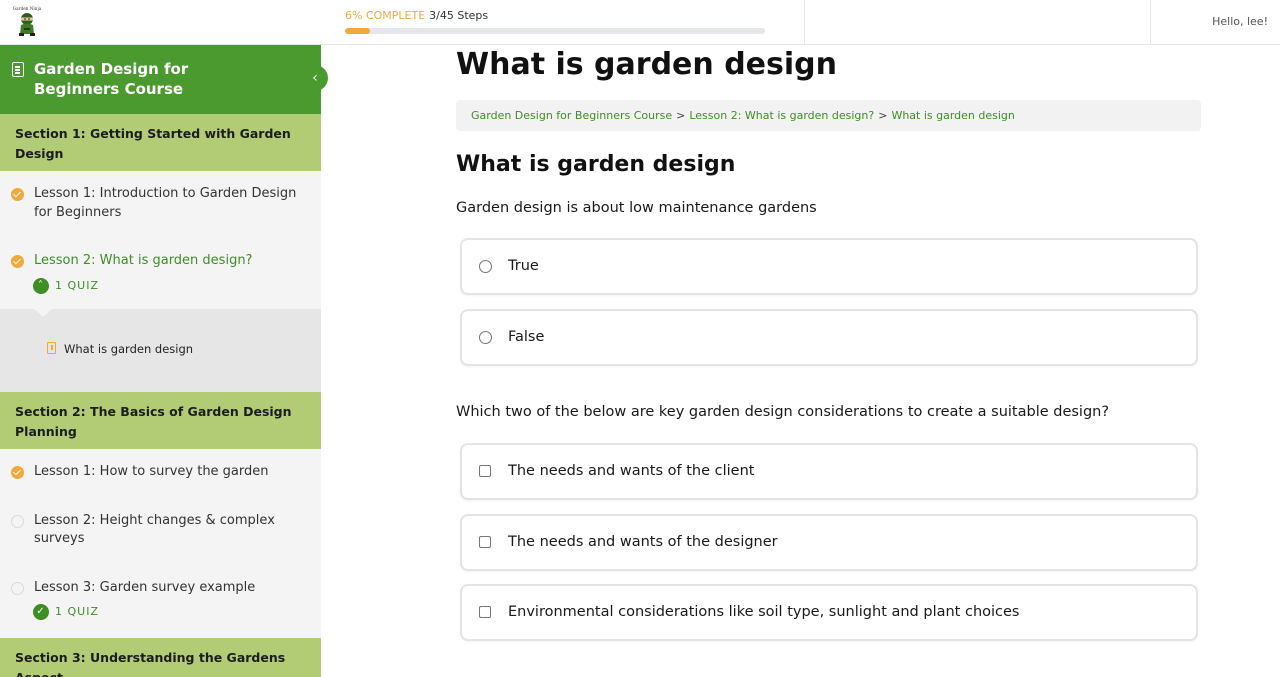 The width and height of the screenshot is (1280, 677). I want to click on collapse-sidebar-button: ‹, so click(315, 78).